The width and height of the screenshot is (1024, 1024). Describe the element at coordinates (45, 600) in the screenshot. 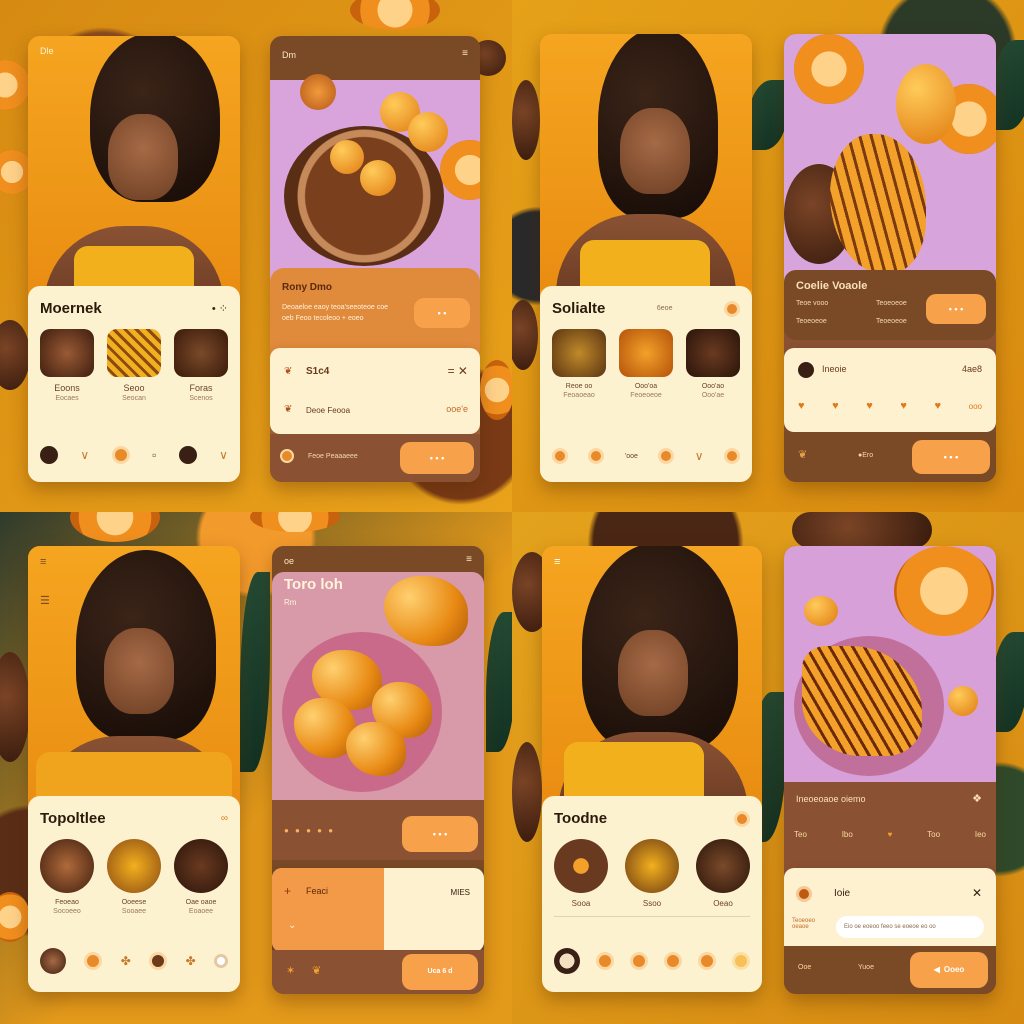

I see `stack-icon: ☰` at that location.